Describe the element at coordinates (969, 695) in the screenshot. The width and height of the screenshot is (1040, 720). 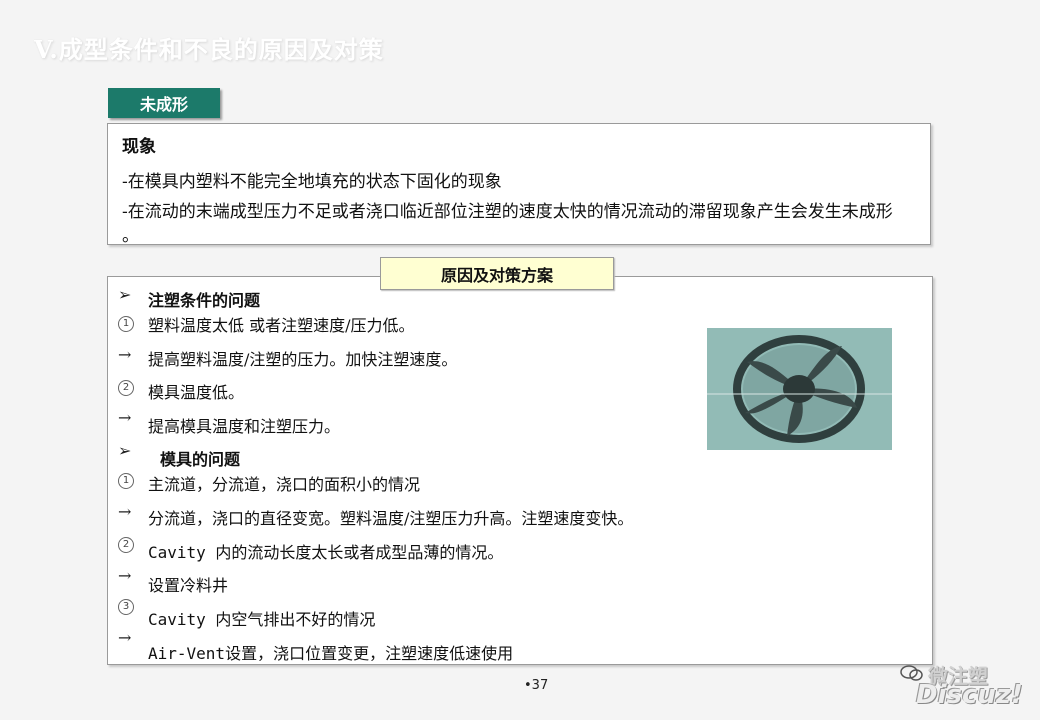
I see `watermark-text-2: Discuz!` at that location.